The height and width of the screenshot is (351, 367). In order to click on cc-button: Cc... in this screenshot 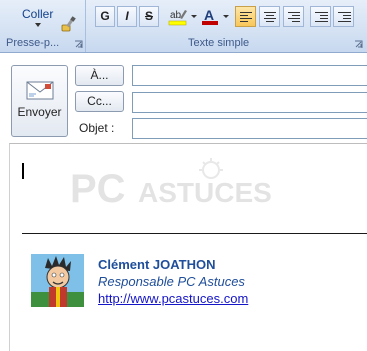, I will do `click(99, 101)`.